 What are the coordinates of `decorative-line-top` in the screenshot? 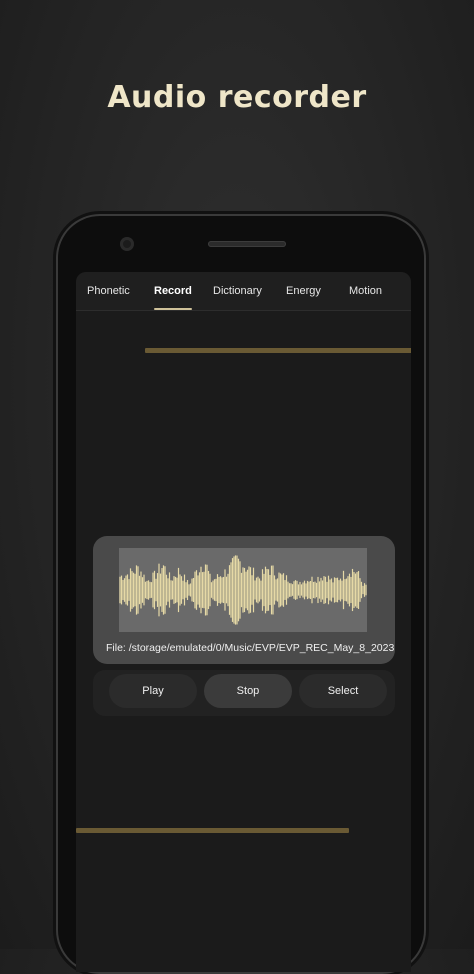 It's located at (278, 350).